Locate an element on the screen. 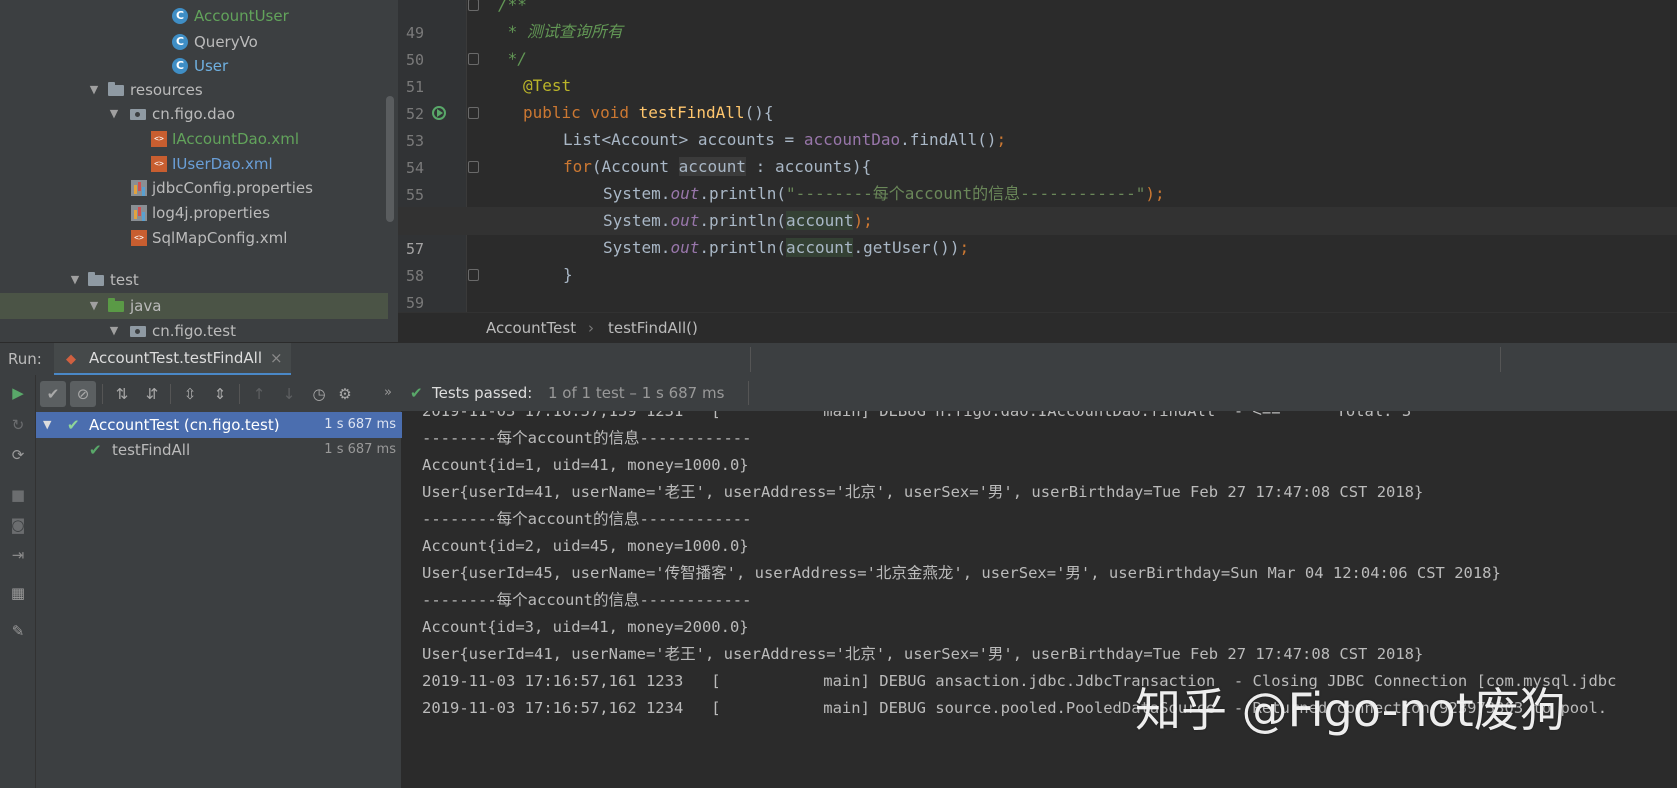 This screenshot has width=1677, height=788. code-line-59: 59 } is located at coordinates (1037, 286).